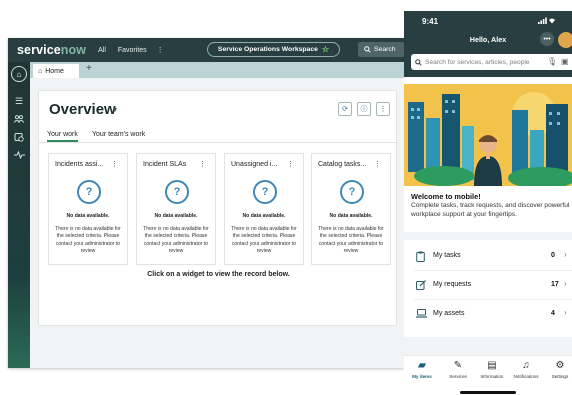 The height and width of the screenshot is (395, 572). Describe the element at coordinates (102, 50) in the screenshot. I see `nav-all: All` at that location.